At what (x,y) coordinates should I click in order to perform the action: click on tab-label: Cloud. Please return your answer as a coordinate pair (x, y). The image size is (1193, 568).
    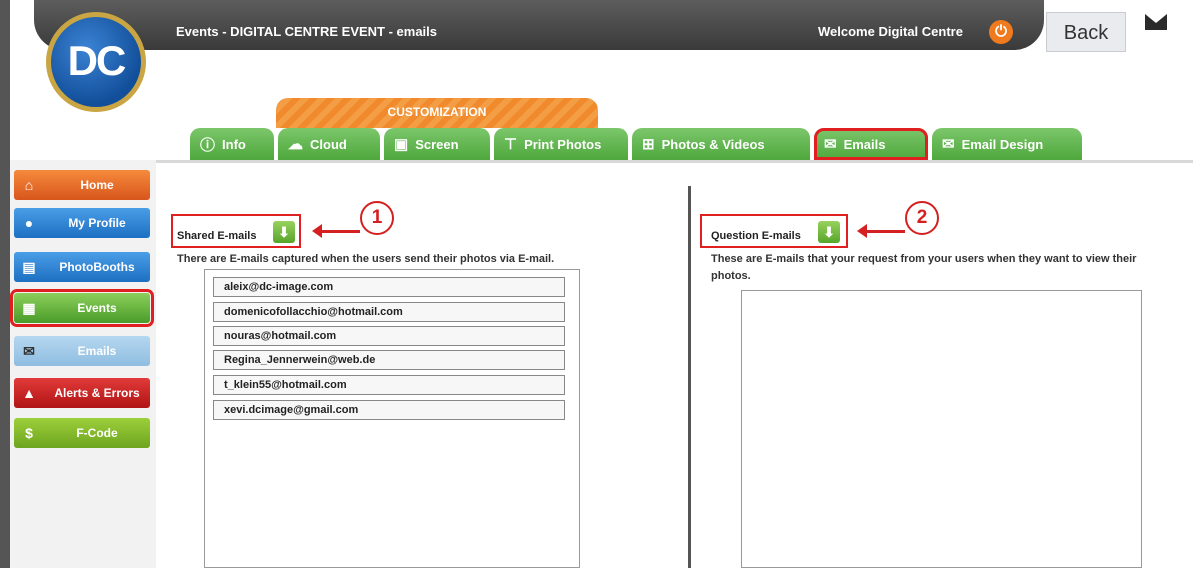
    Looking at the image, I should click on (328, 144).